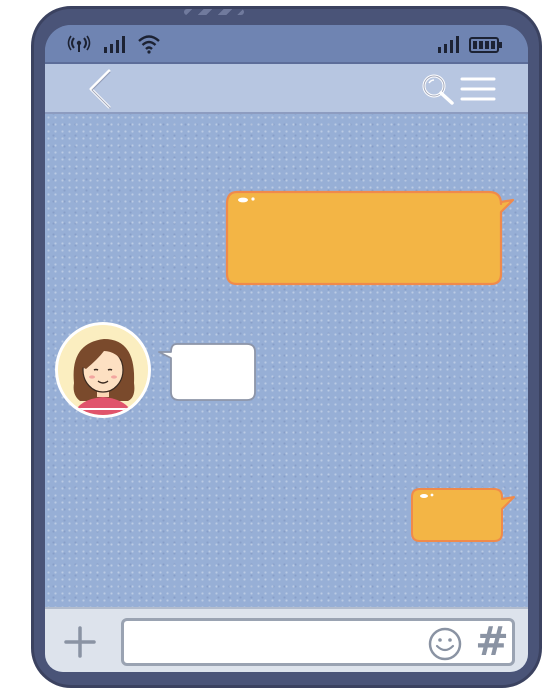  I want to click on received-message-bubble, so click(208, 375).